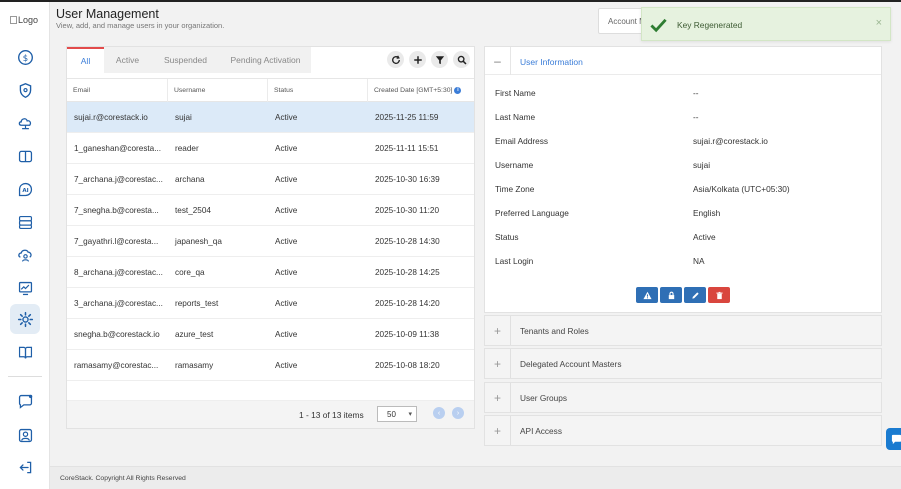  Describe the element at coordinates (719, 295) in the screenshot. I see `delete-user-button` at that location.